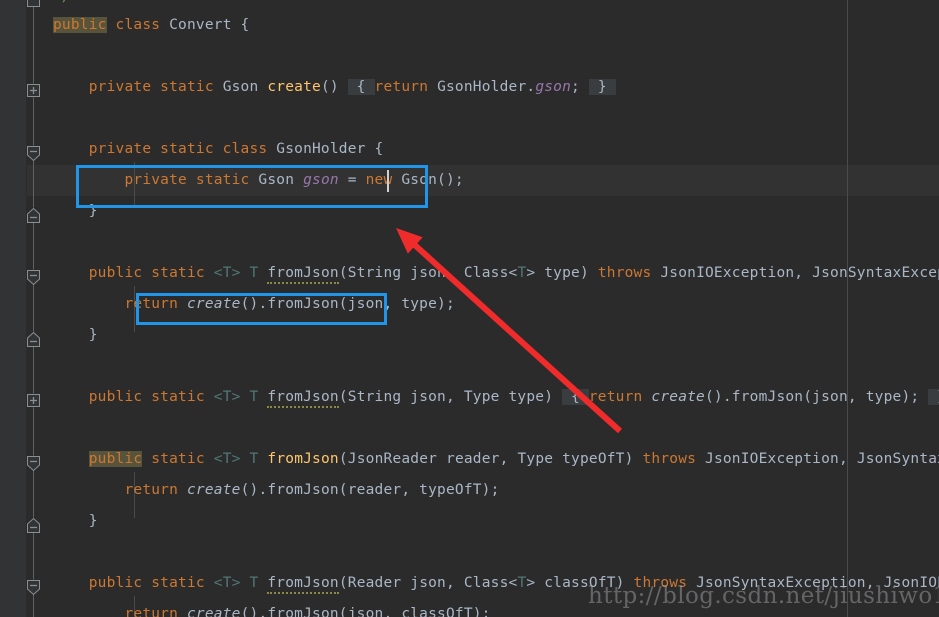  What do you see at coordinates (817, 397) in the screenshot?
I see `code-token: ().fromJson(json, type);` at bounding box center [817, 397].